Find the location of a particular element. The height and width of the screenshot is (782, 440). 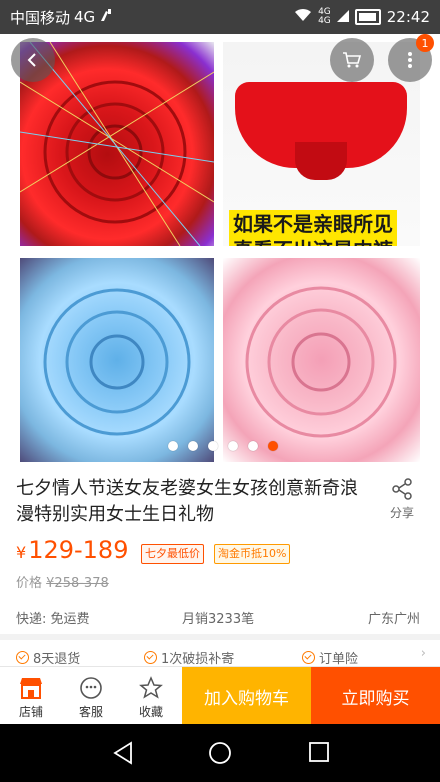

promise-item: 1次破损补寄 is located at coordinates (189, 657).